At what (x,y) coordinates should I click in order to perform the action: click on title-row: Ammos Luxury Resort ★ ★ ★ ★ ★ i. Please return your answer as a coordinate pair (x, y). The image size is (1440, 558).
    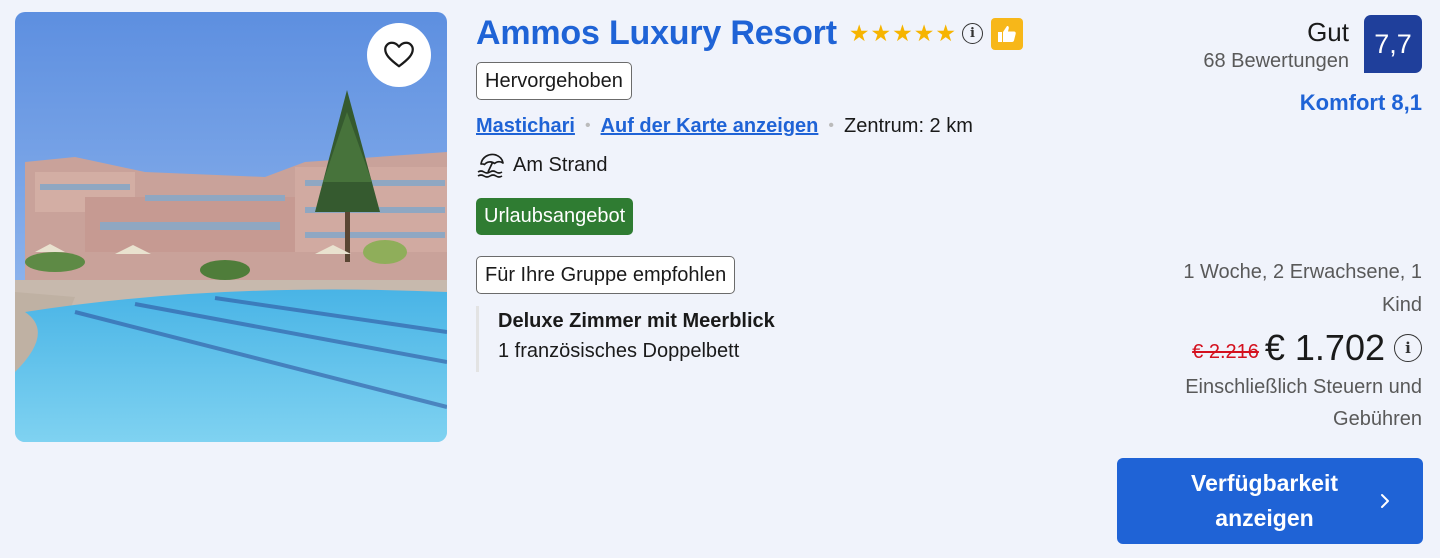
    Looking at the image, I should click on (749, 33).